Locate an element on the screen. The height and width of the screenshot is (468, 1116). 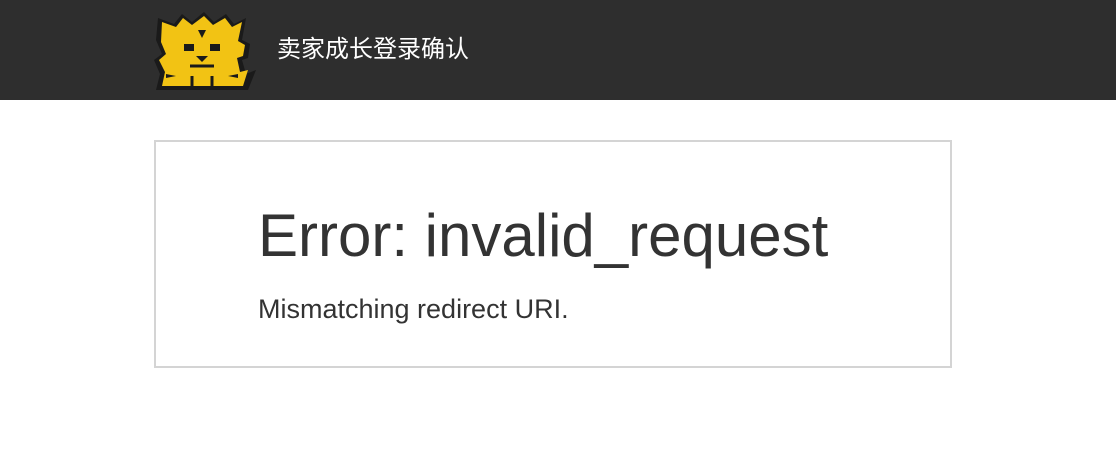
error-message: Mismatching redirect URI. is located at coordinates (413, 309).